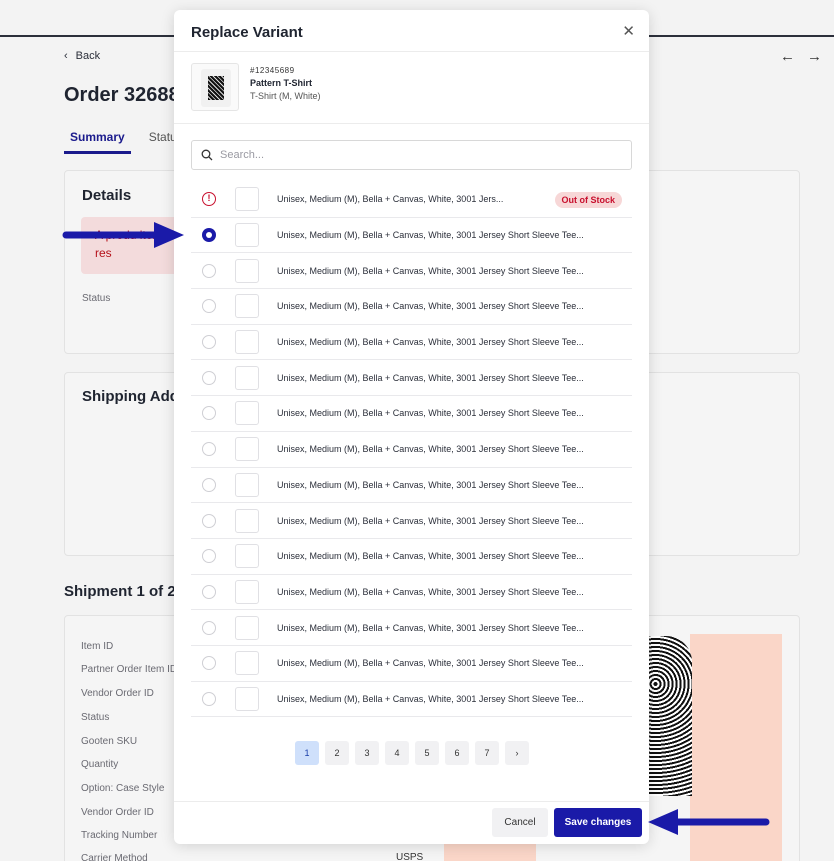 This screenshot has width=834, height=861. I want to click on page-button: 5, so click(427, 753).